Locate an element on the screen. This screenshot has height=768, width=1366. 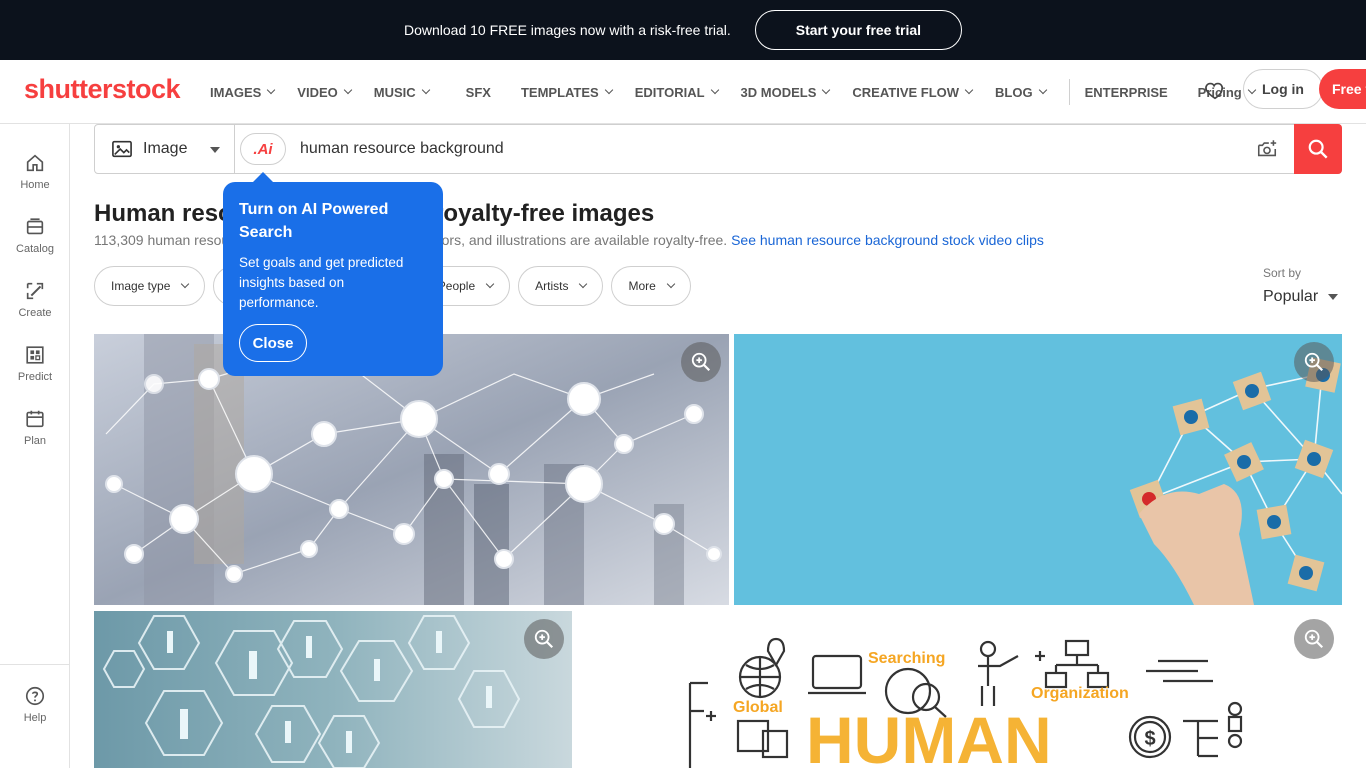
illustration-global-text: Global is located at coordinates (758, 707).